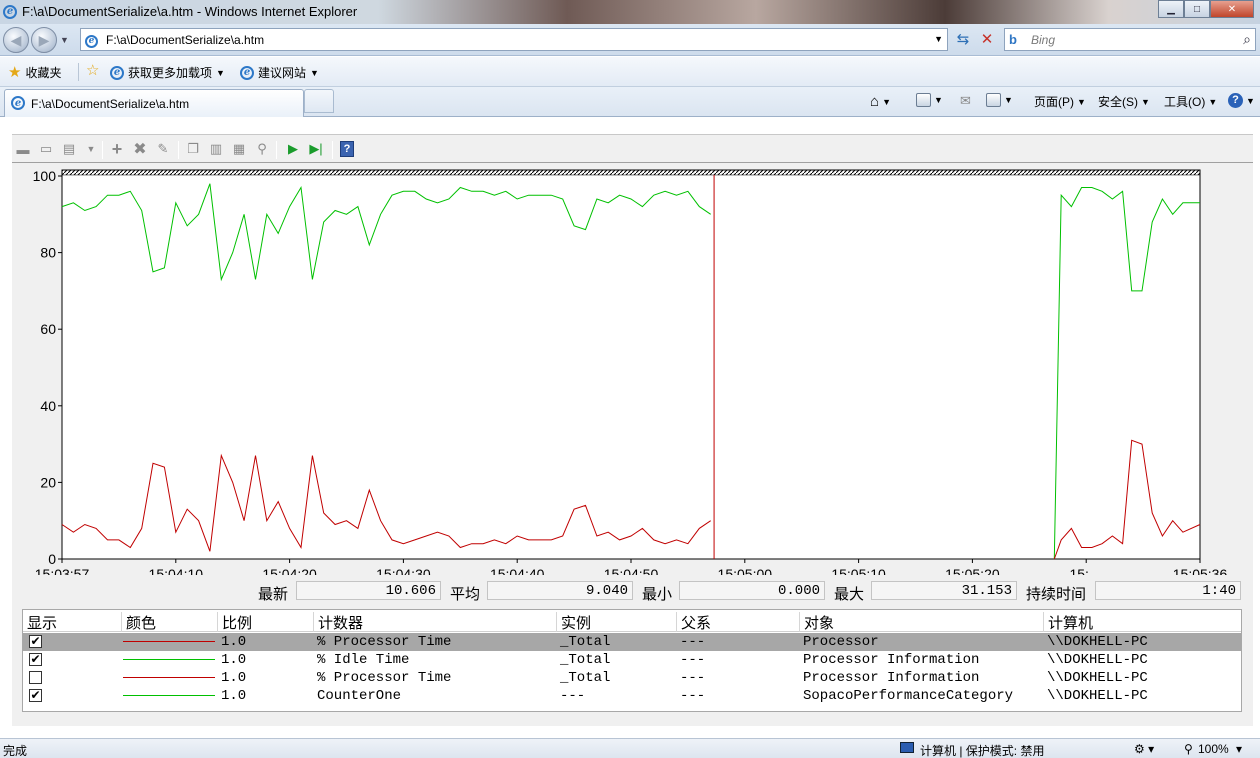  Describe the element at coordinates (921, 622) in the screenshot. I see `column-object: 对象` at that location.